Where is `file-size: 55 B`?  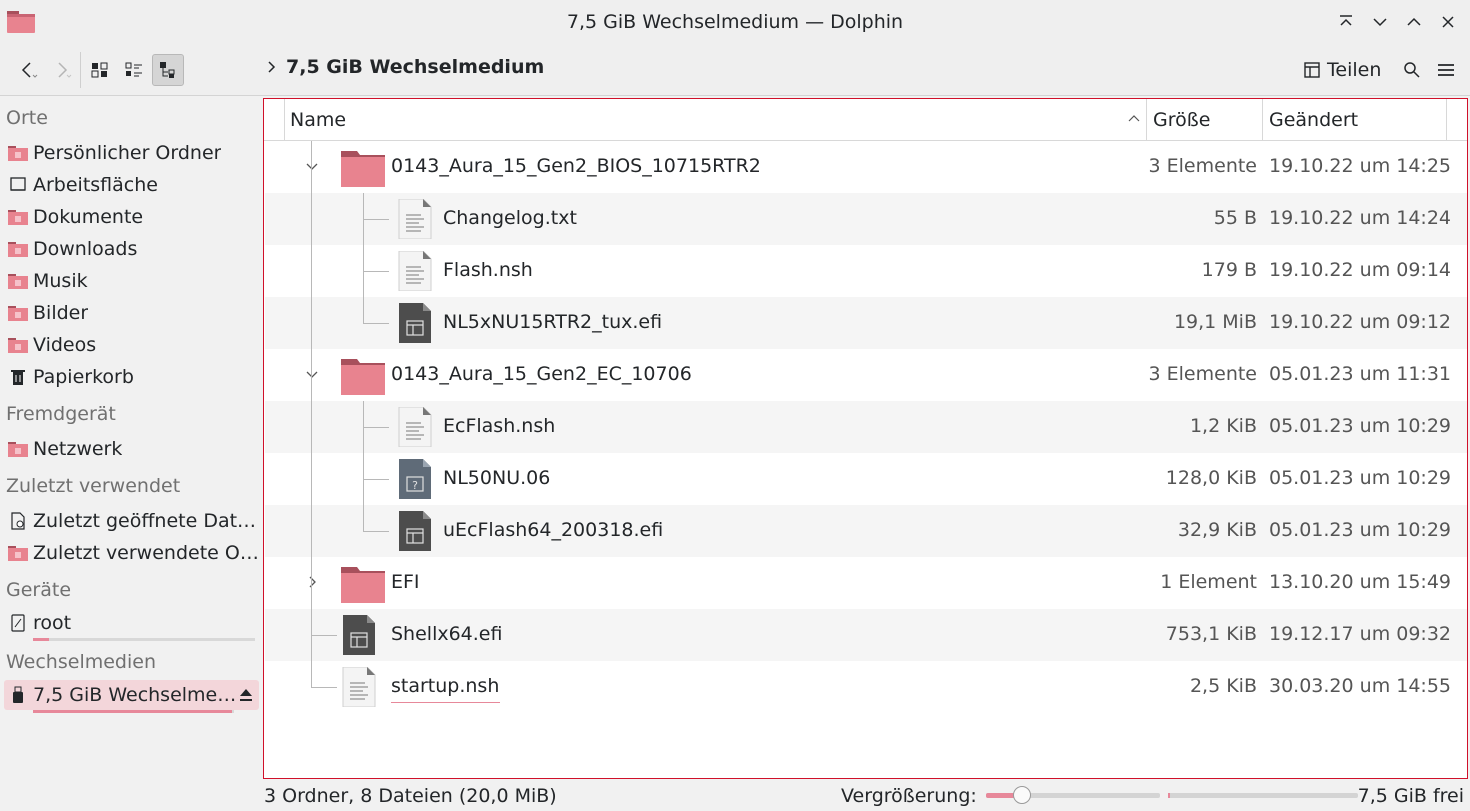
file-size: 55 B is located at coordinates (1235, 218).